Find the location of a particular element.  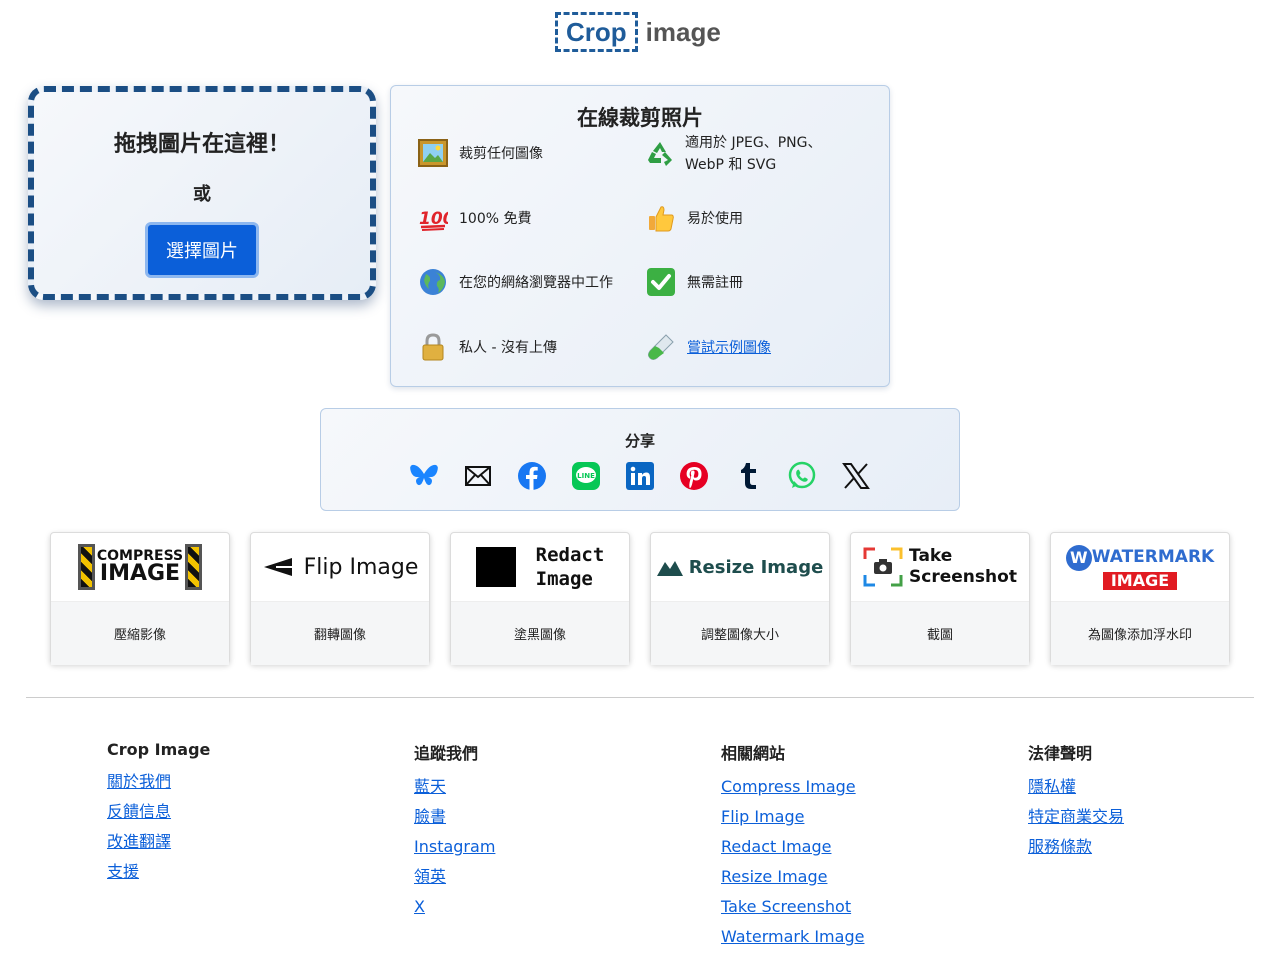

sample-image-link: 嘗試示例圖像 is located at coordinates (729, 347).